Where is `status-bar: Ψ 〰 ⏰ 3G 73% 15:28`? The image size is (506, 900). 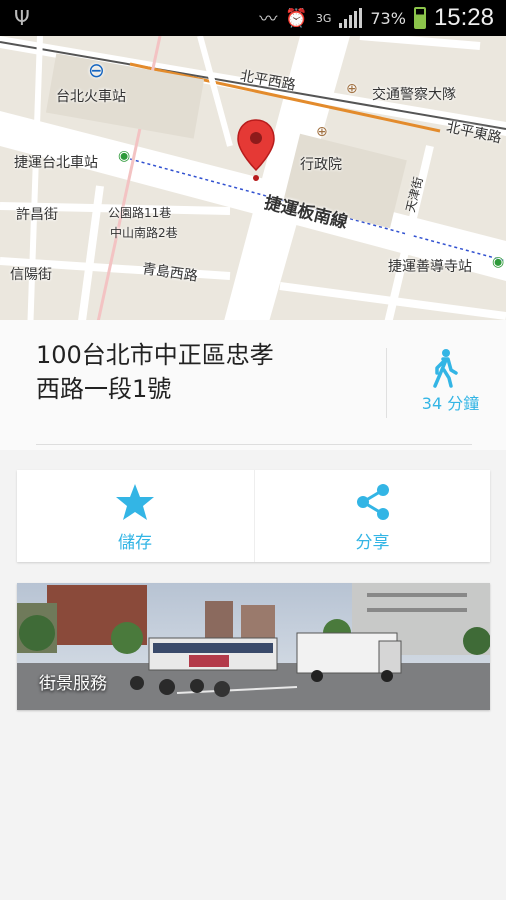
status-bar: Ψ 〰 ⏰ 3G 73% 15:28 is located at coordinates (253, 18).